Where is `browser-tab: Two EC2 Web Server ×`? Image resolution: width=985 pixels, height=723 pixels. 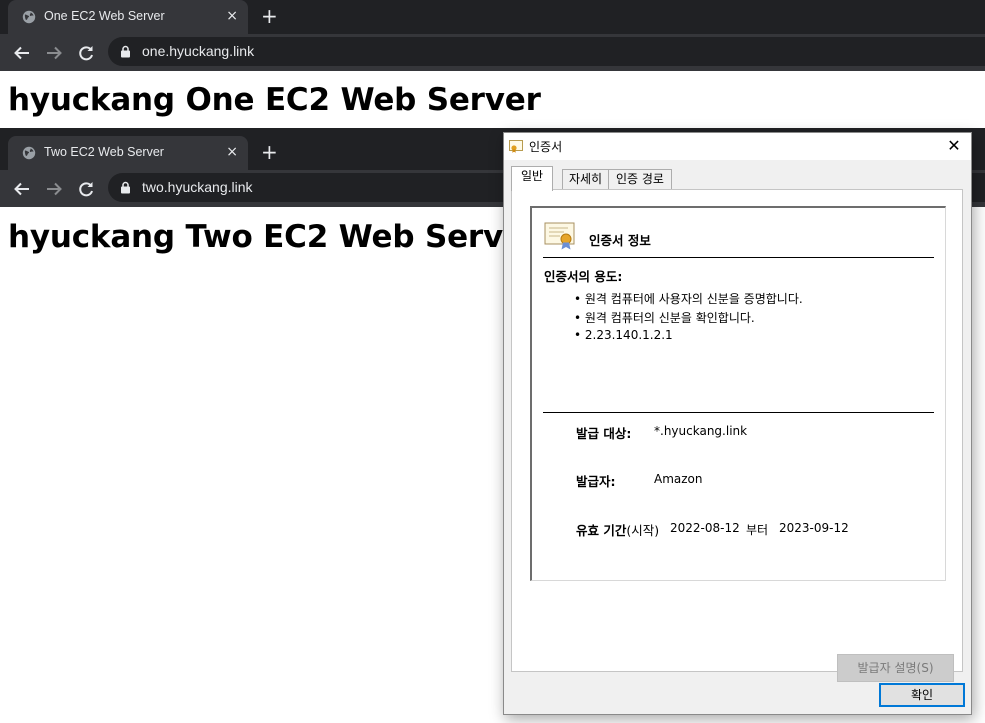
browser-tab: Two EC2 Web Server × is located at coordinates (128, 153).